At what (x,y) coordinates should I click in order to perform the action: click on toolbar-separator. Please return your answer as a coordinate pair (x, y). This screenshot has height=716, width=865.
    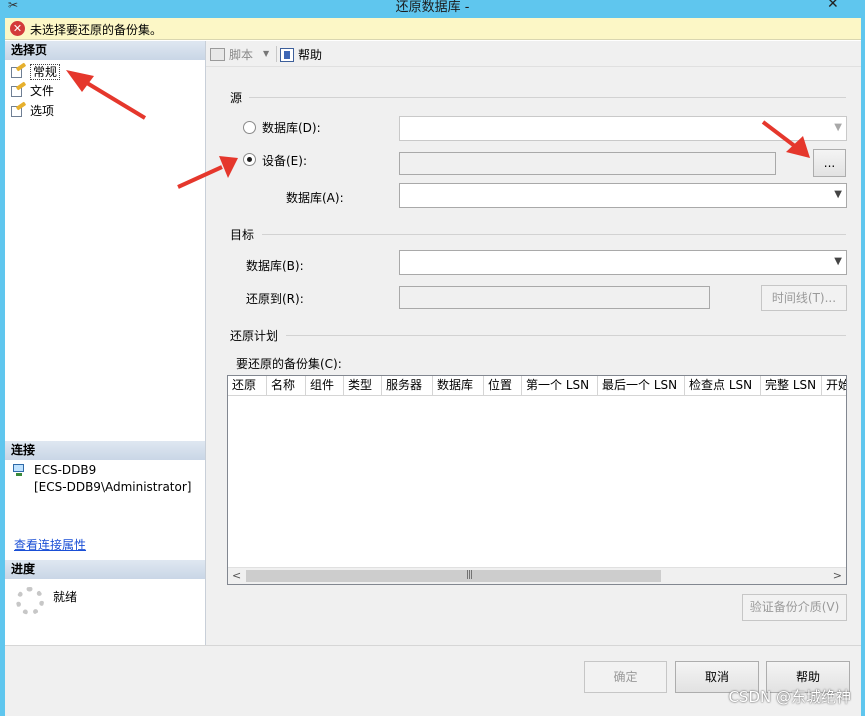
    Looking at the image, I should click on (276, 54).